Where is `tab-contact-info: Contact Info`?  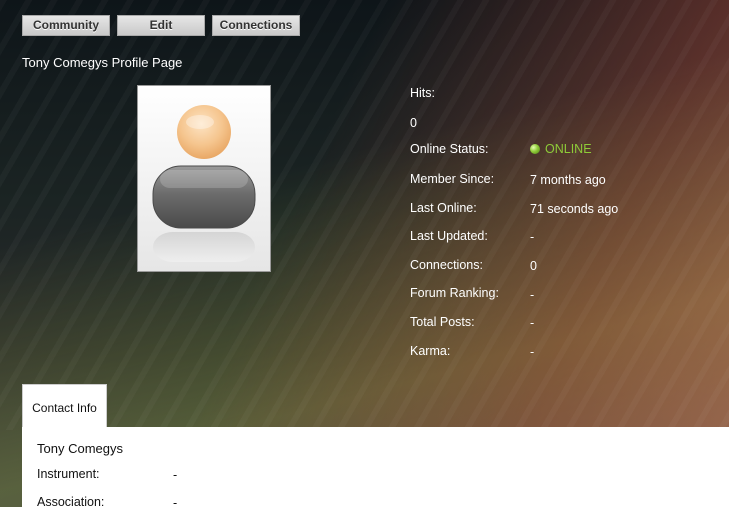
tab-contact-info: Contact Info is located at coordinates (64, 406).